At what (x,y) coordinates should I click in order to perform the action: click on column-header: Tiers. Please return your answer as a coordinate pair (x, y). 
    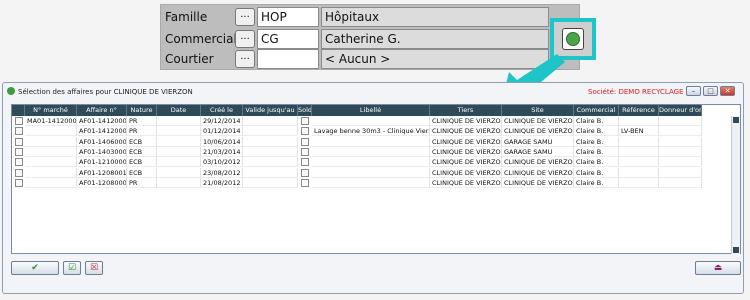
    Looking at the image, I should click on (466, 110).